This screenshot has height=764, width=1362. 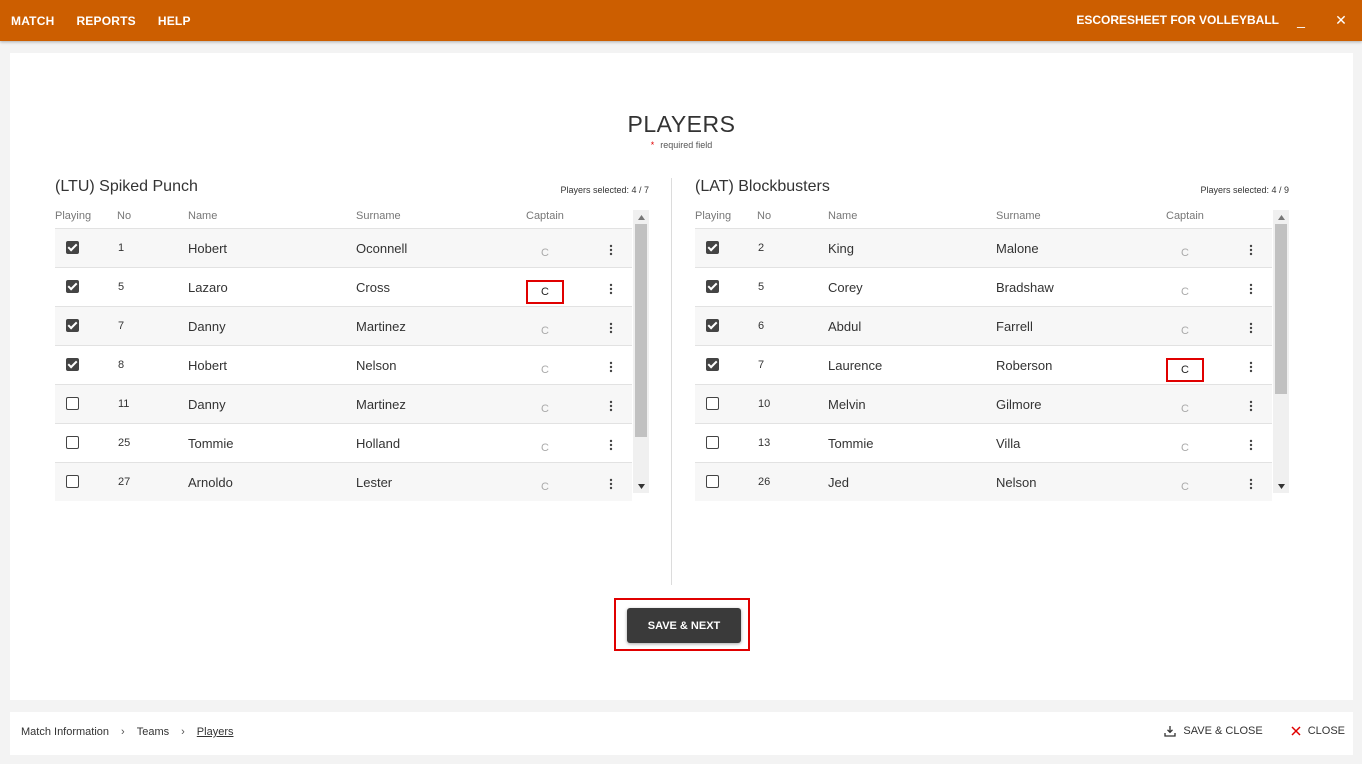 I want to click on table-row: 5 Lazaro Cross C, so click(x=343, y=286).